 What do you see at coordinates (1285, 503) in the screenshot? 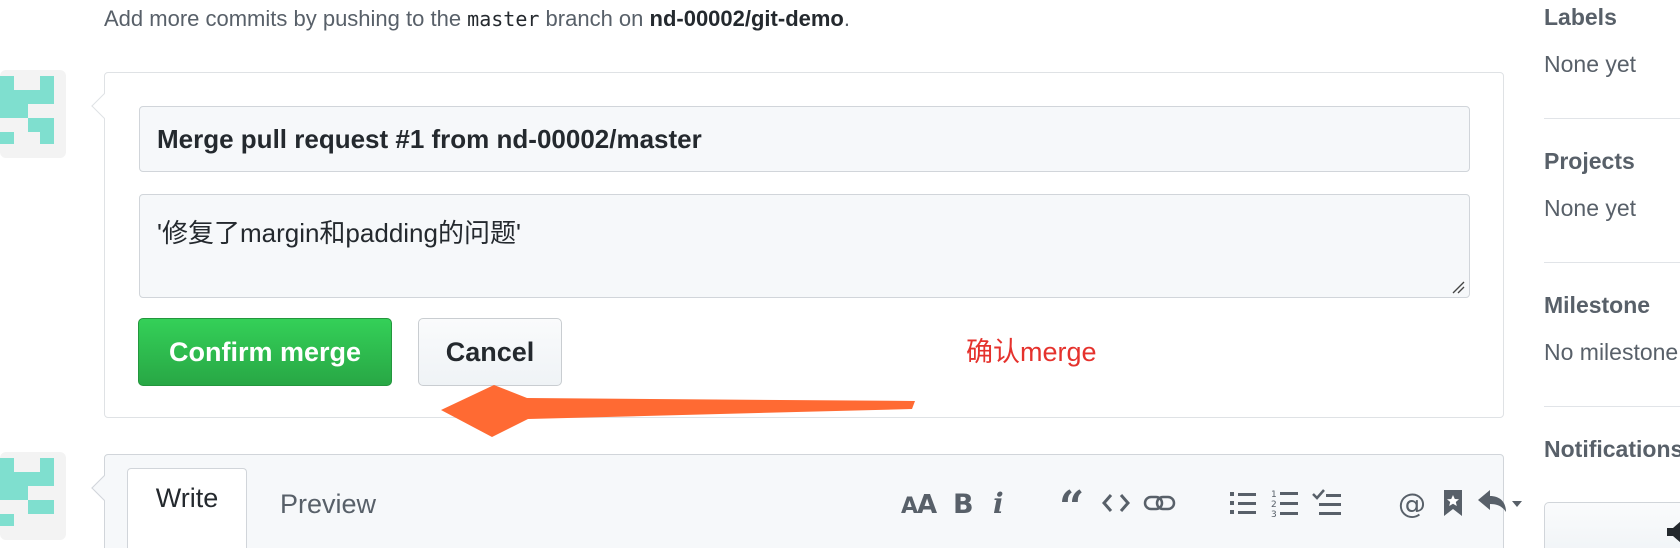
I see `ordered-list-icon: 123` at bounding box center [1285, 503].